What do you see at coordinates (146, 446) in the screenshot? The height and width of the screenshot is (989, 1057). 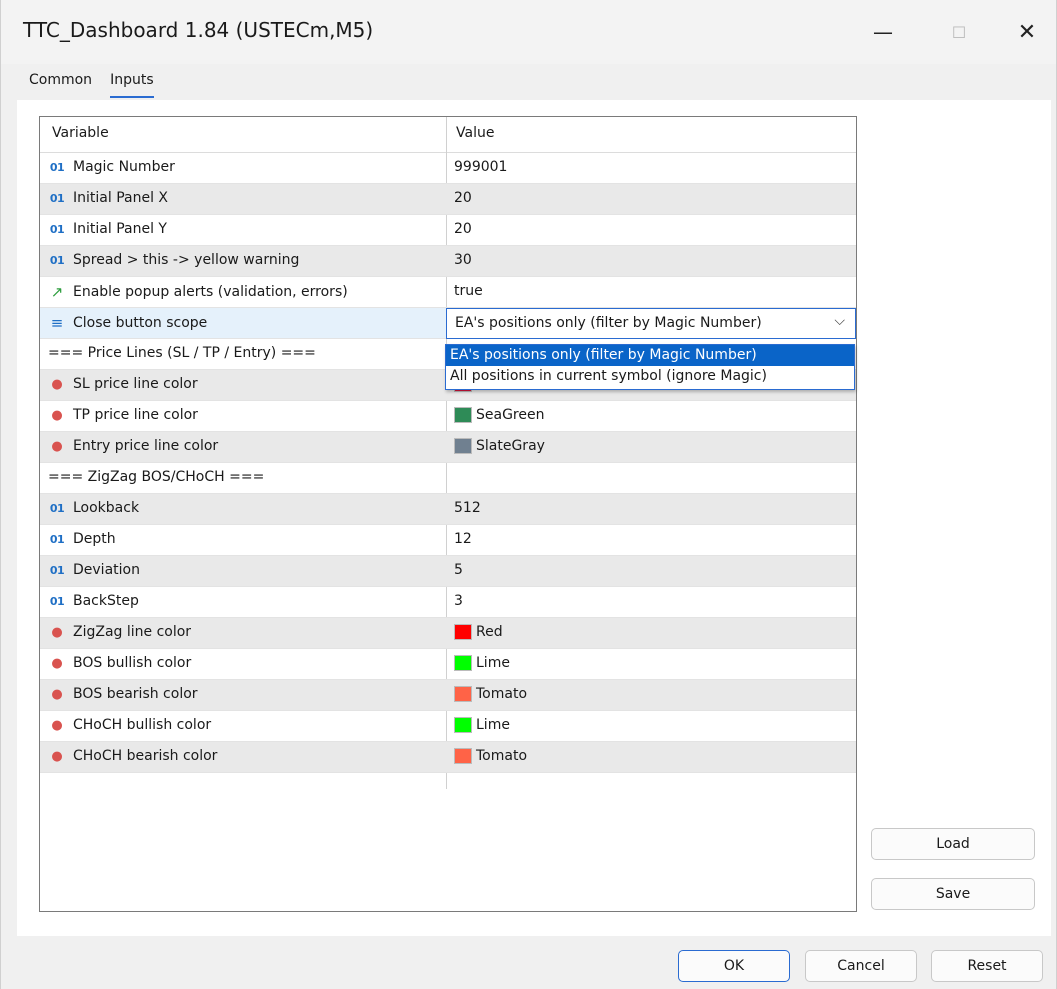 I see `variable-label: Entry price line color` at bounding box center [146, 446].